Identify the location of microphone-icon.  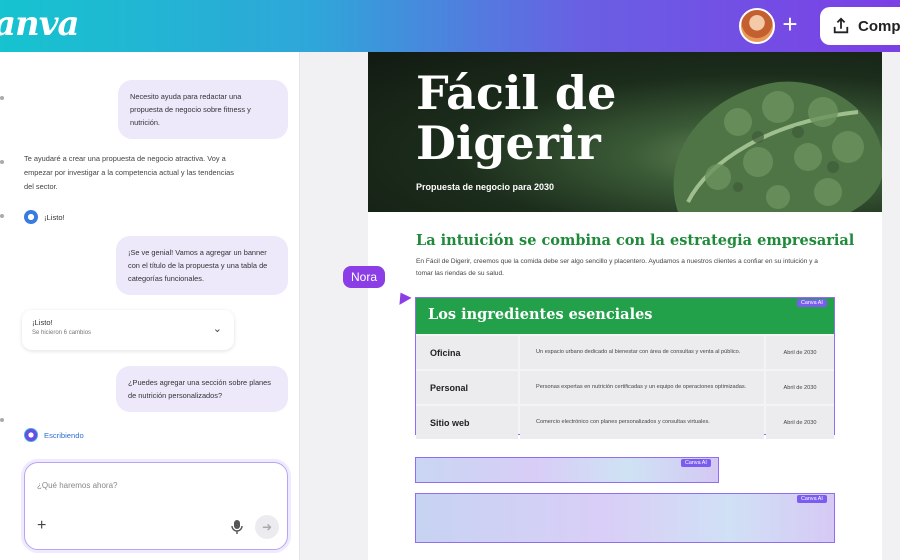
(237, 527).